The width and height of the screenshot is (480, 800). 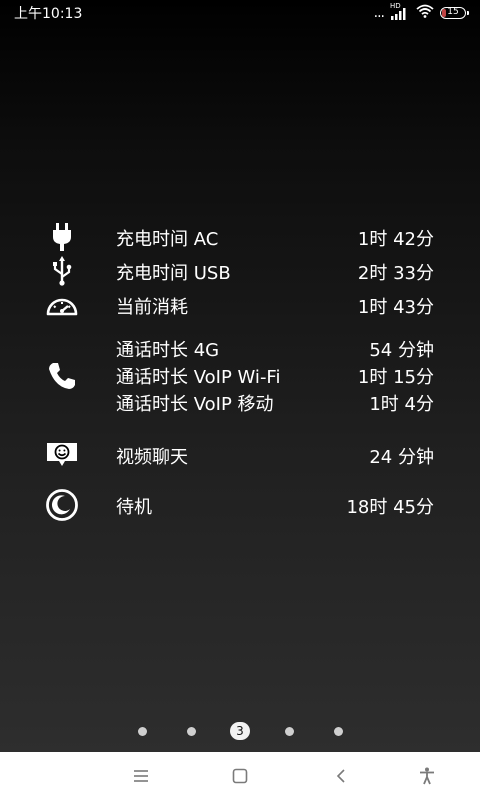 What do you see at coordinates (168, 350) in the screenshot?
I see `stat-label: 通话时长 4G` at bounding box center [168, 350].